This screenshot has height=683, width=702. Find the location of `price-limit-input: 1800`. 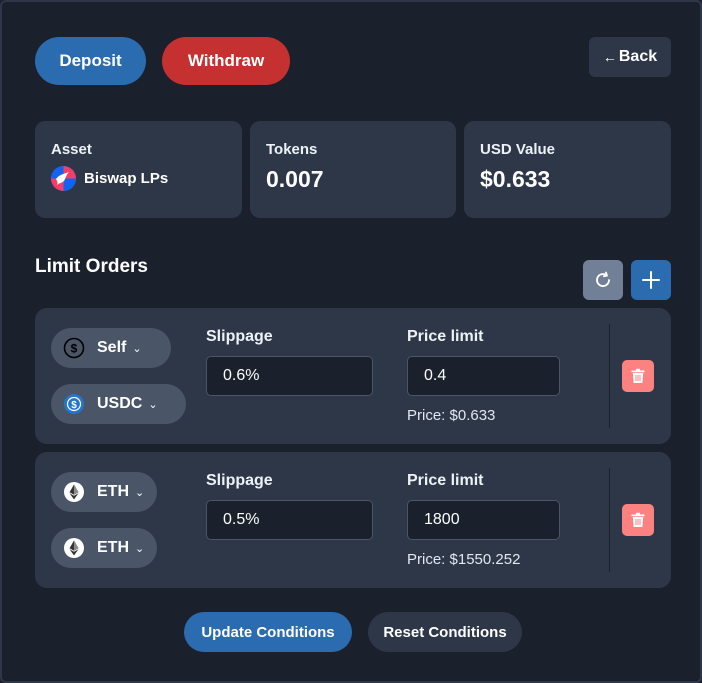

price-limit-input: 1800 is located at coordinates (483, 520).